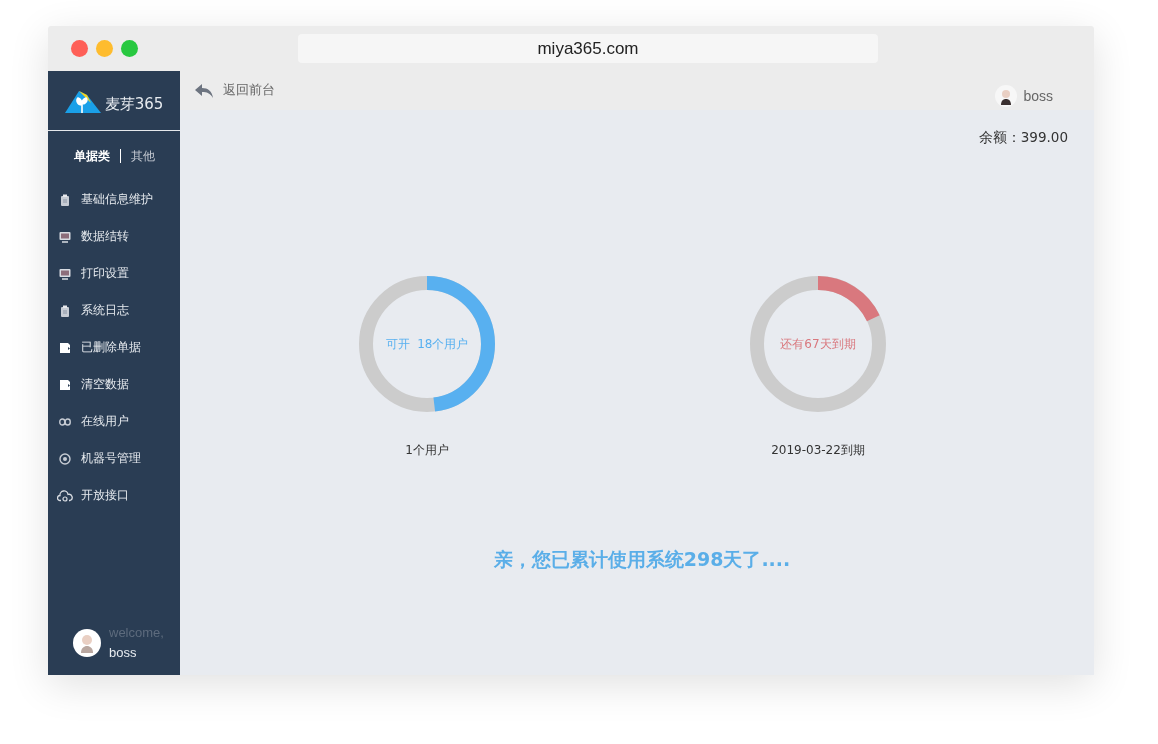 Image resolution: width=1158 pixels, height=744 pixels. Describe the element at coordinates (1023, 138) in the screenshot. I see `balance-text: 余额：399.00` at that location.